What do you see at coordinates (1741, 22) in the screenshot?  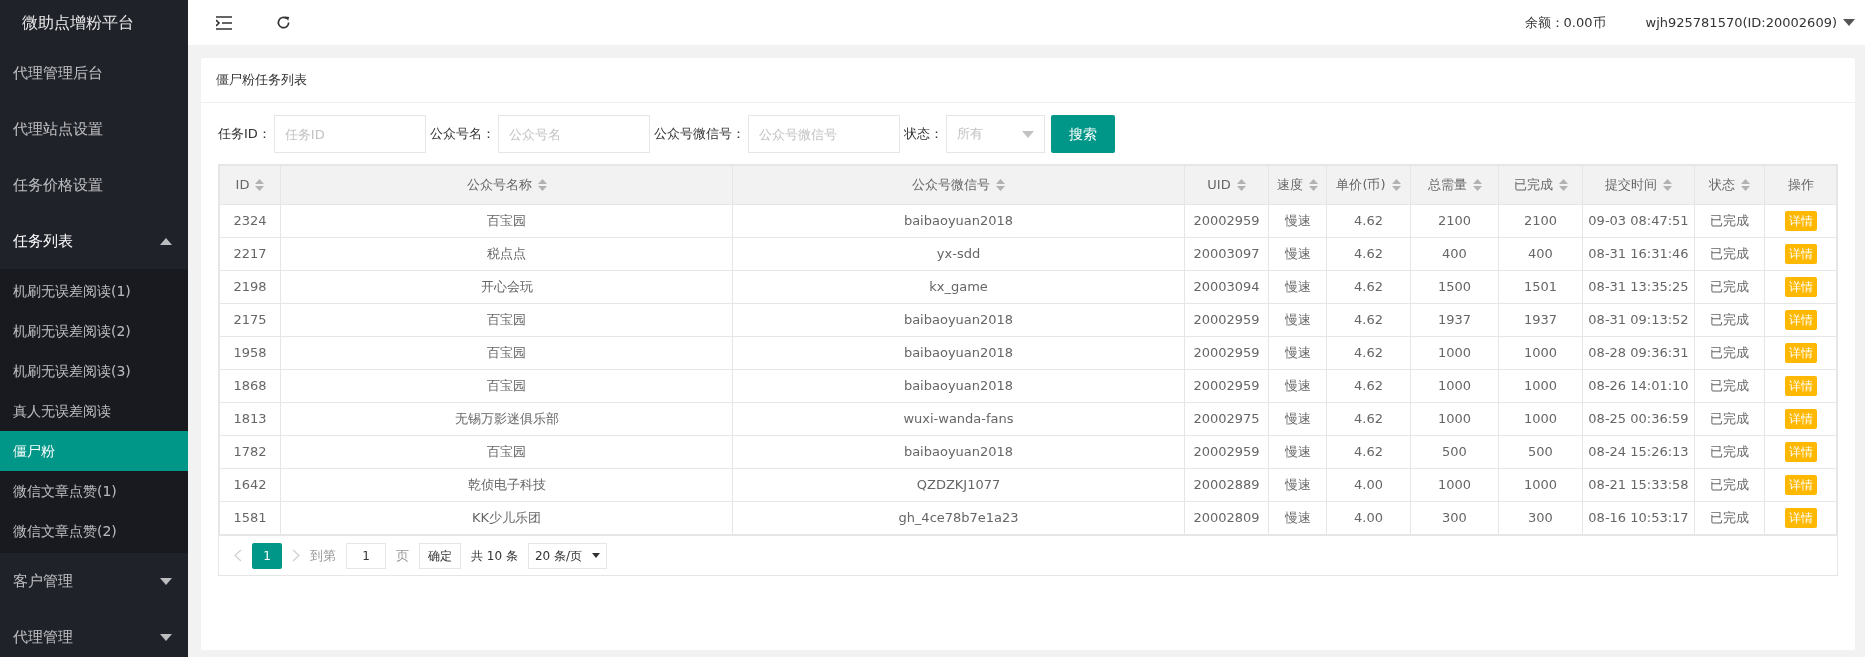 I see `user-menu: wjh925781570(ID:20002609)` at bounding box center [1741, 22].